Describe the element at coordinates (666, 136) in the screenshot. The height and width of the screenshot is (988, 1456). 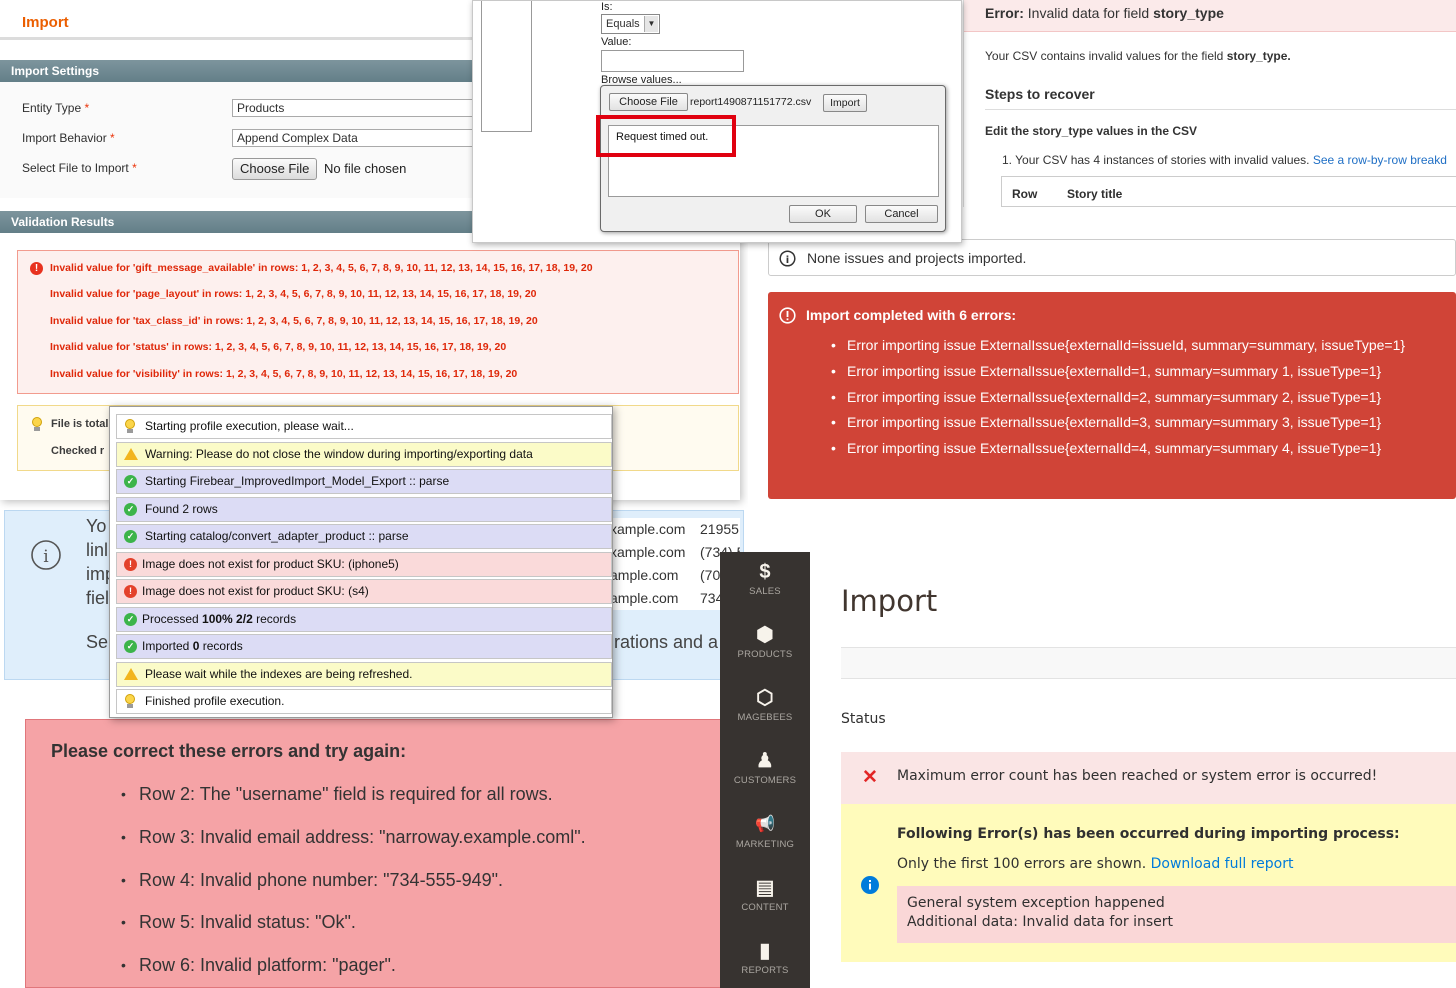
I see `highlight-box` at that location.